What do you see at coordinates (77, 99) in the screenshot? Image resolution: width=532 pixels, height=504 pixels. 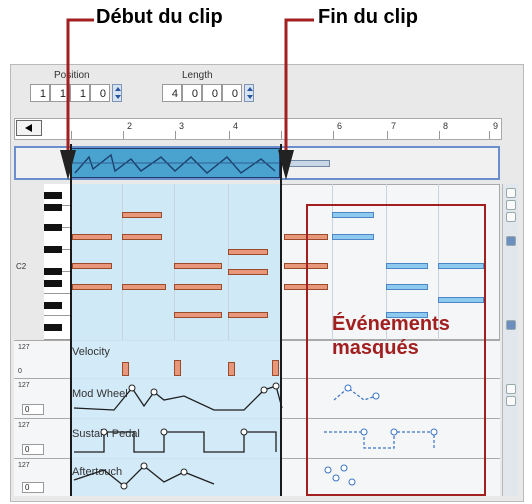 I see `clip-start-arrow-icon` at bounding box center [77, 99].